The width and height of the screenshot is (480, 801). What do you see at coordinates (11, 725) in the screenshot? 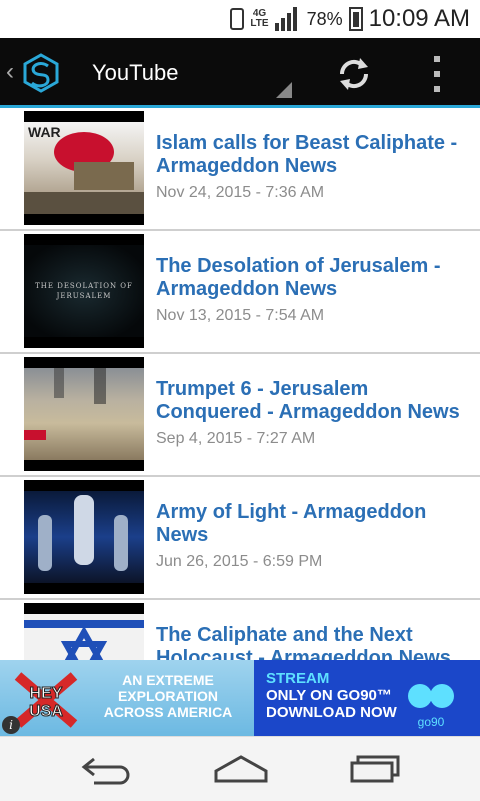
I see `ad-info-icon: i` at bounding box center [11, 725].